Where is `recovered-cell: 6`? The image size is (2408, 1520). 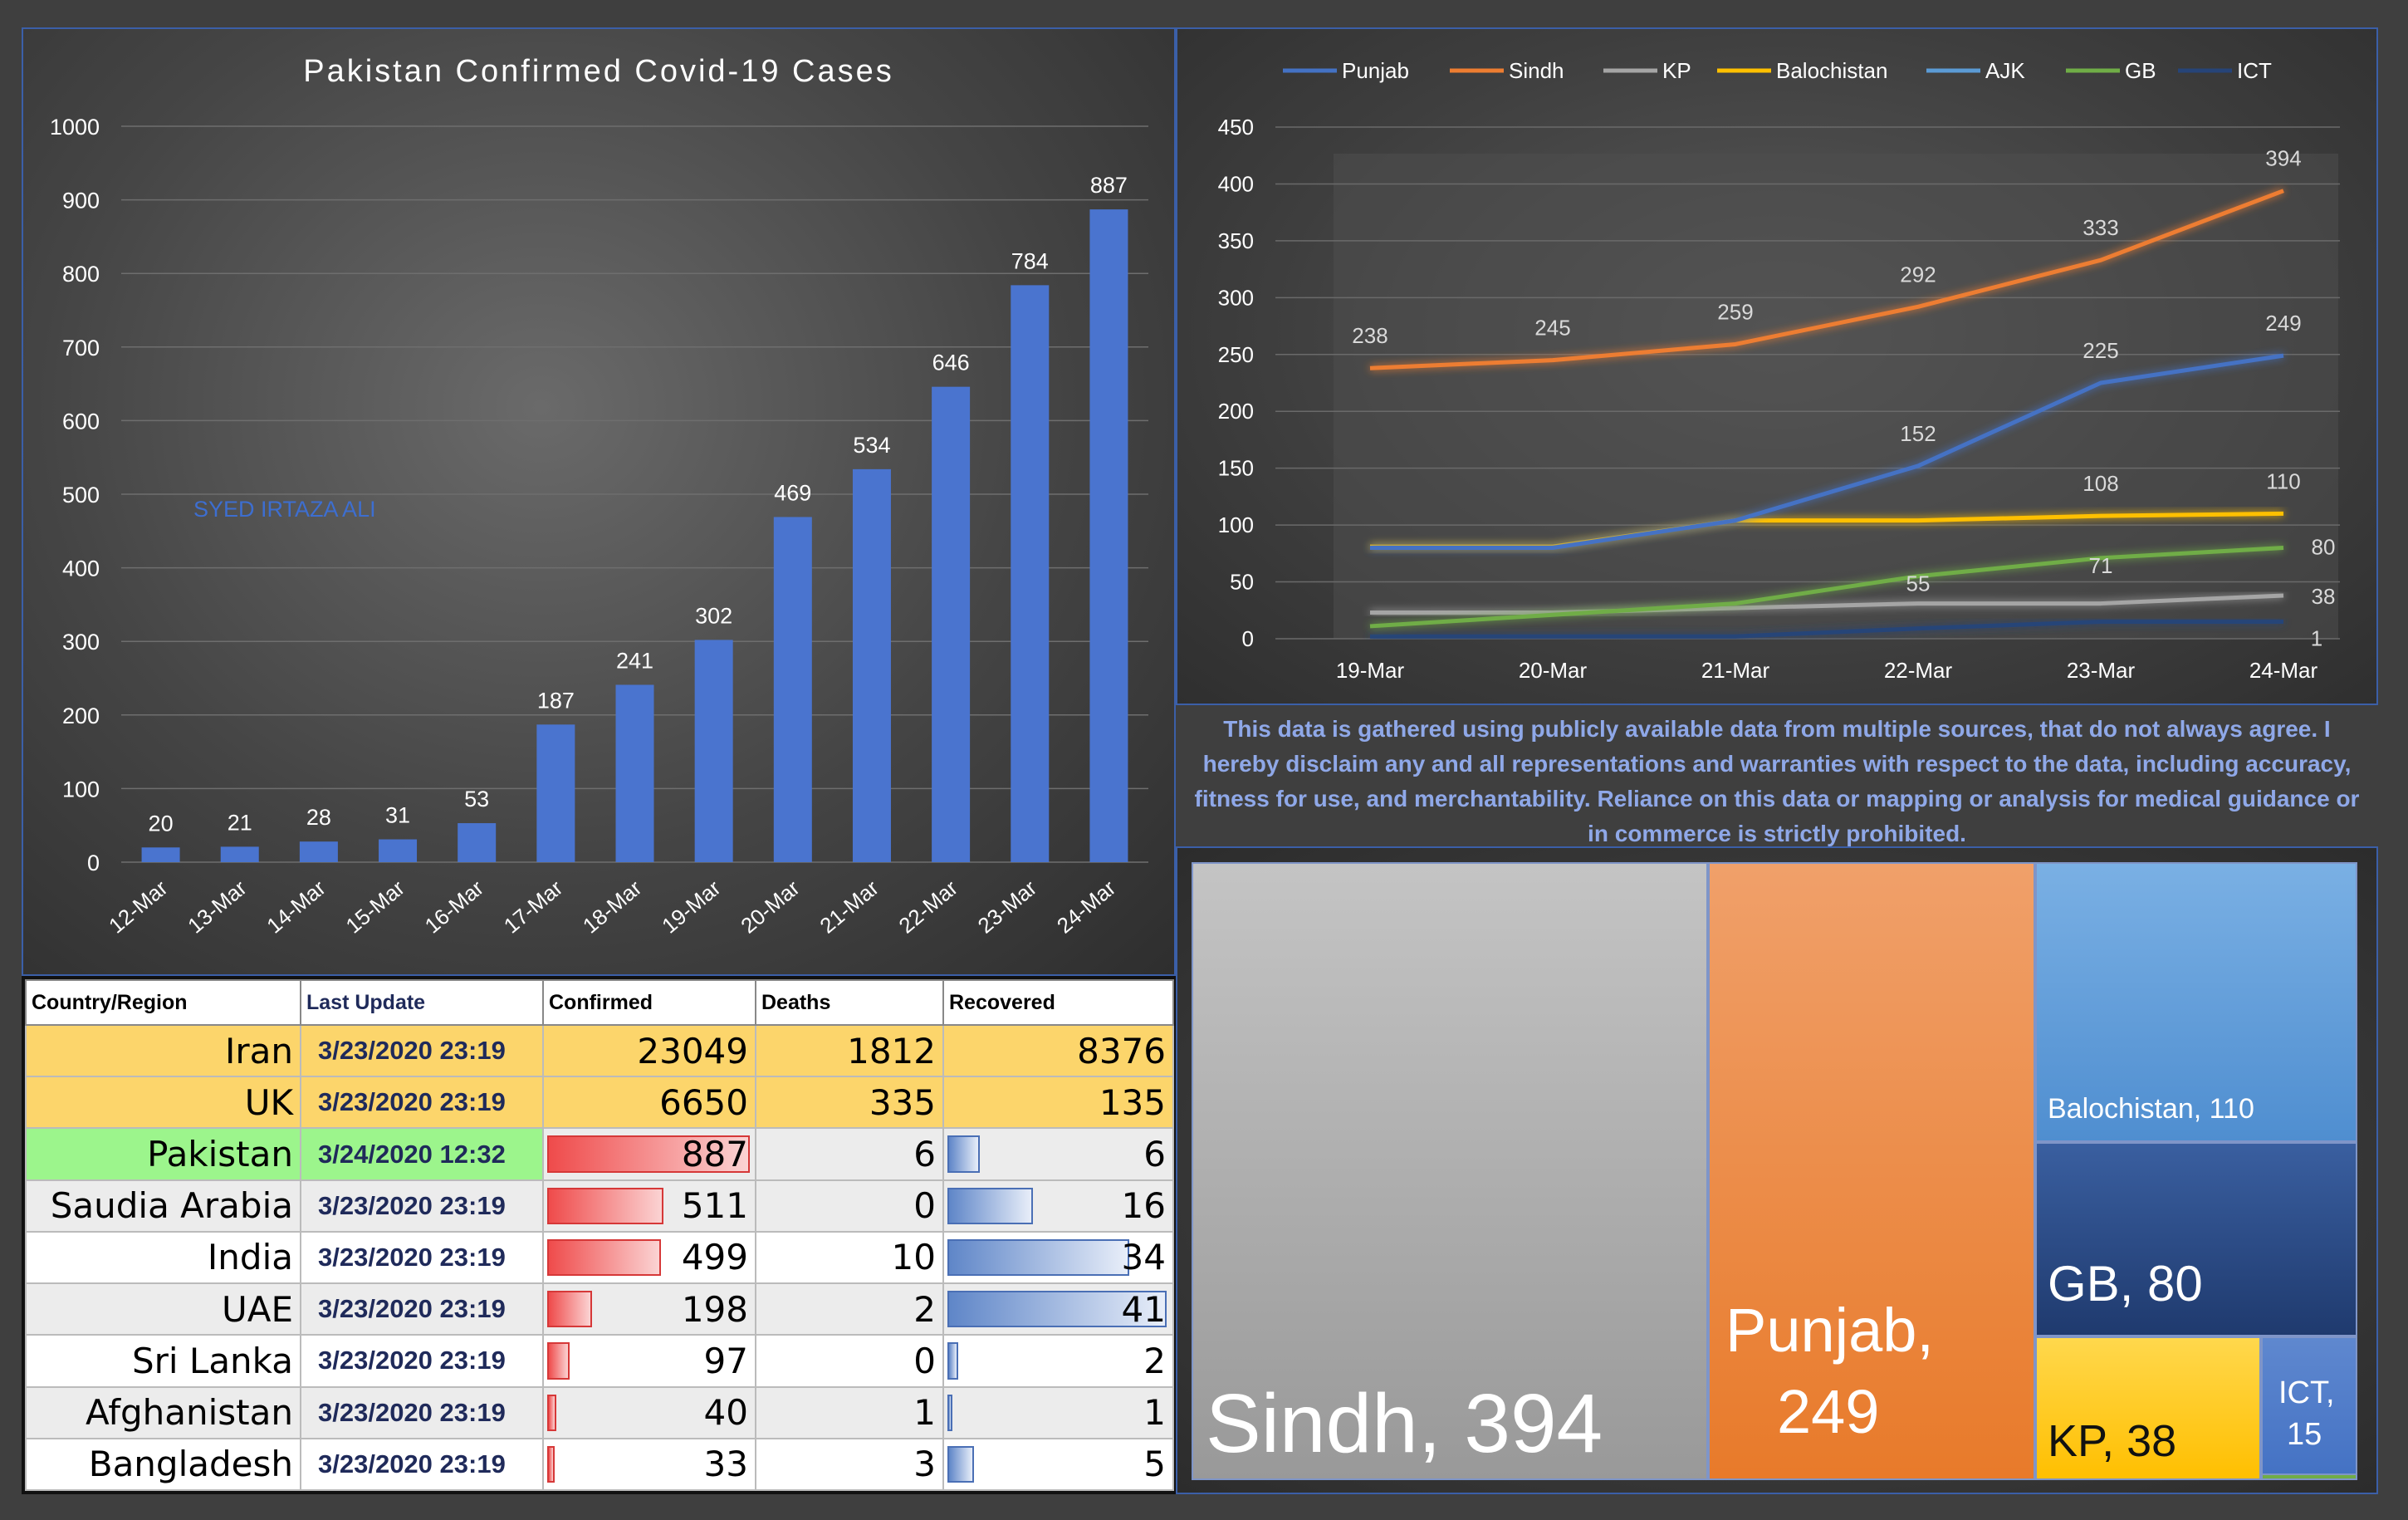 recovered-cell: 6 is located at coordinates (1058, 1154).